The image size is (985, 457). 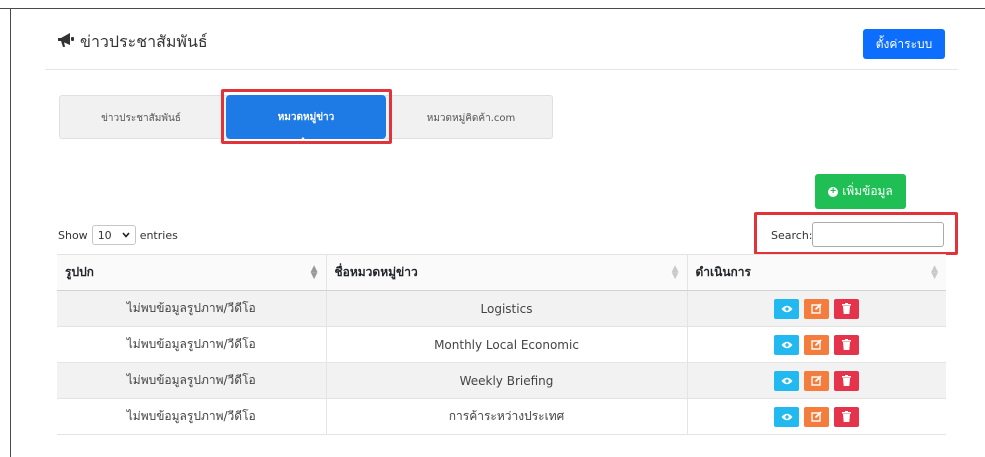 What do you see at coordinates (833, 191) in the screenshot?
I see `plus-circle-icon: +` at bounding box center [833, 191].